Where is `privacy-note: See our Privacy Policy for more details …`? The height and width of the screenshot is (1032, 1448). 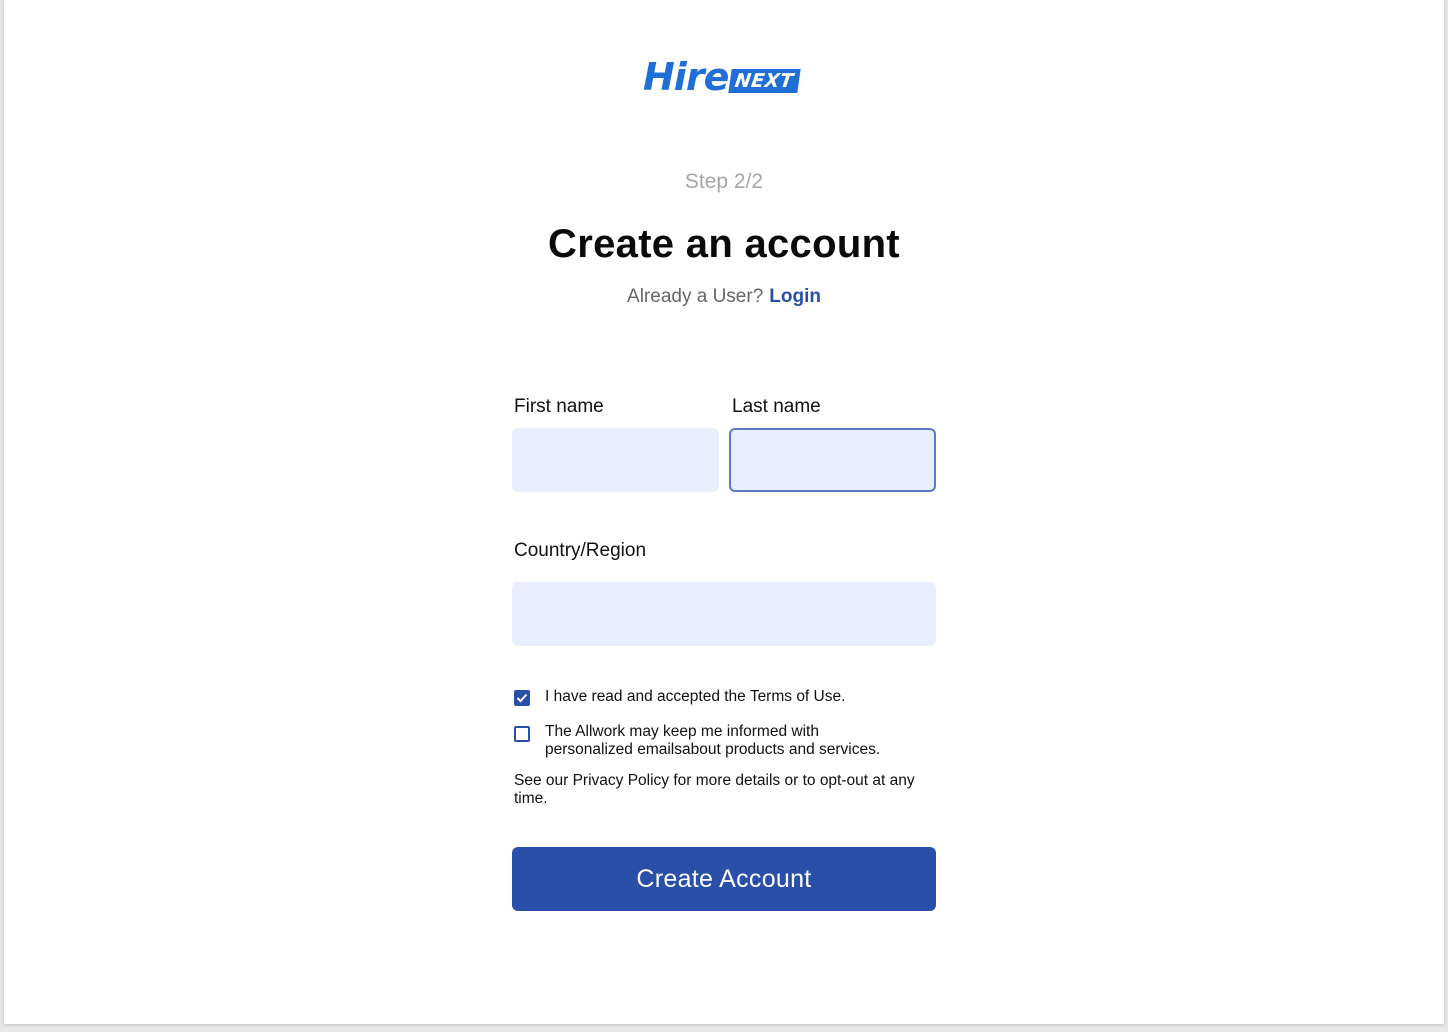 privacy-note: See our Privacy Policy for more details … is located at coordinates (714, 789).